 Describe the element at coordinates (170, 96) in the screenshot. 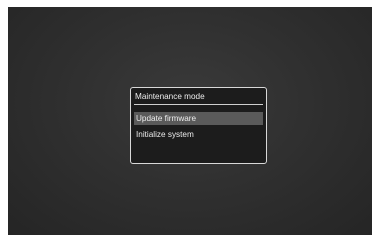

I see `dialog-title: Maintenance mode` at that location.